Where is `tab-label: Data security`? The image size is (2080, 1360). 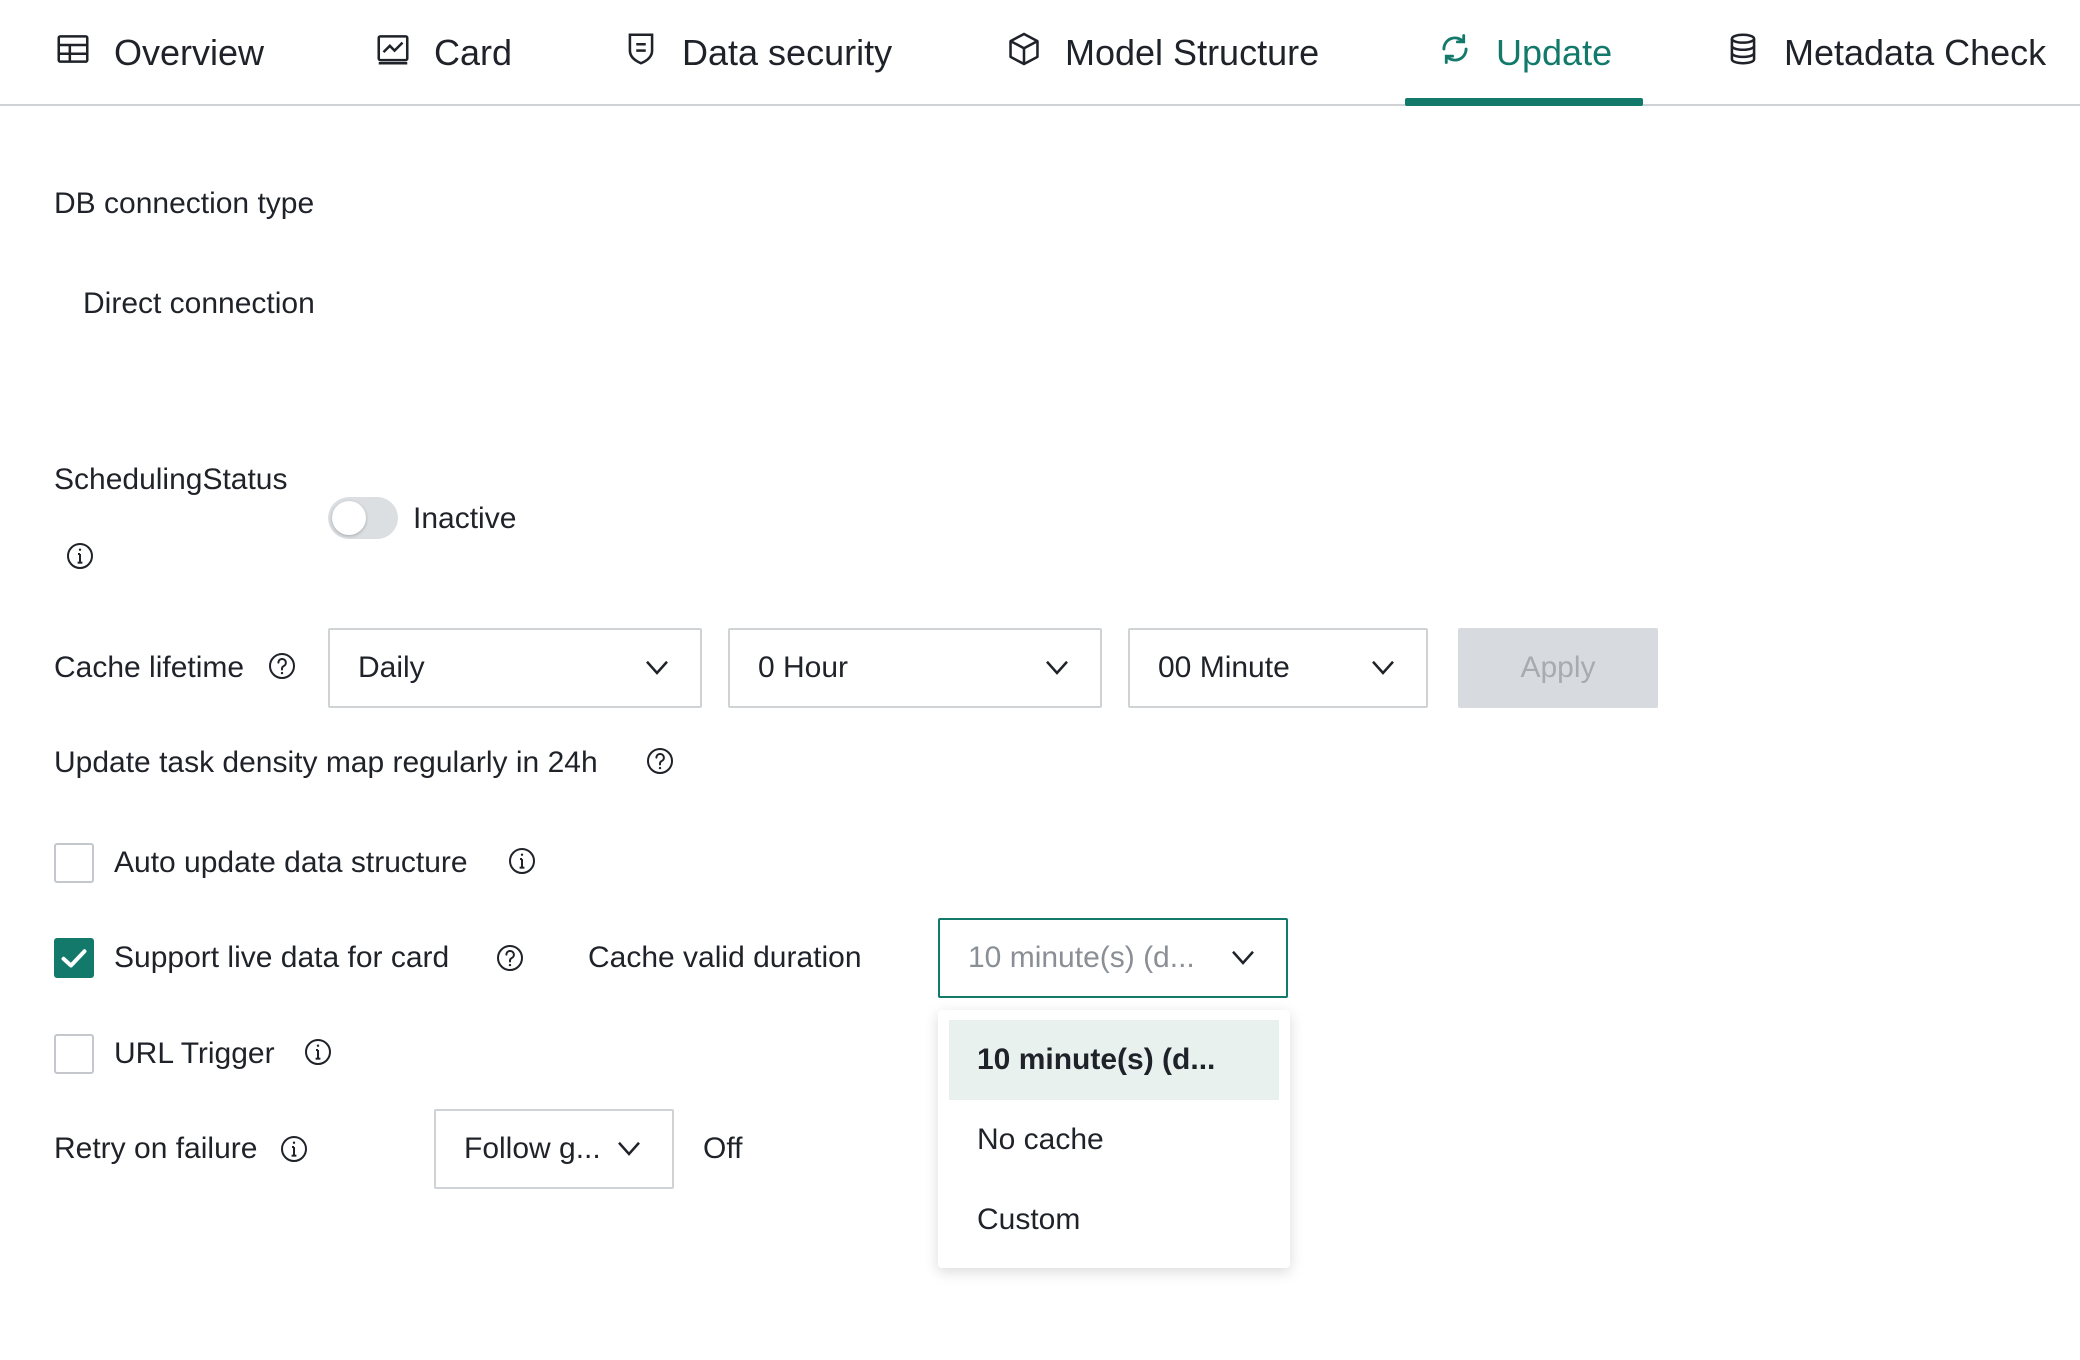 tab-label: Data security is located at coordinates (787, 52).